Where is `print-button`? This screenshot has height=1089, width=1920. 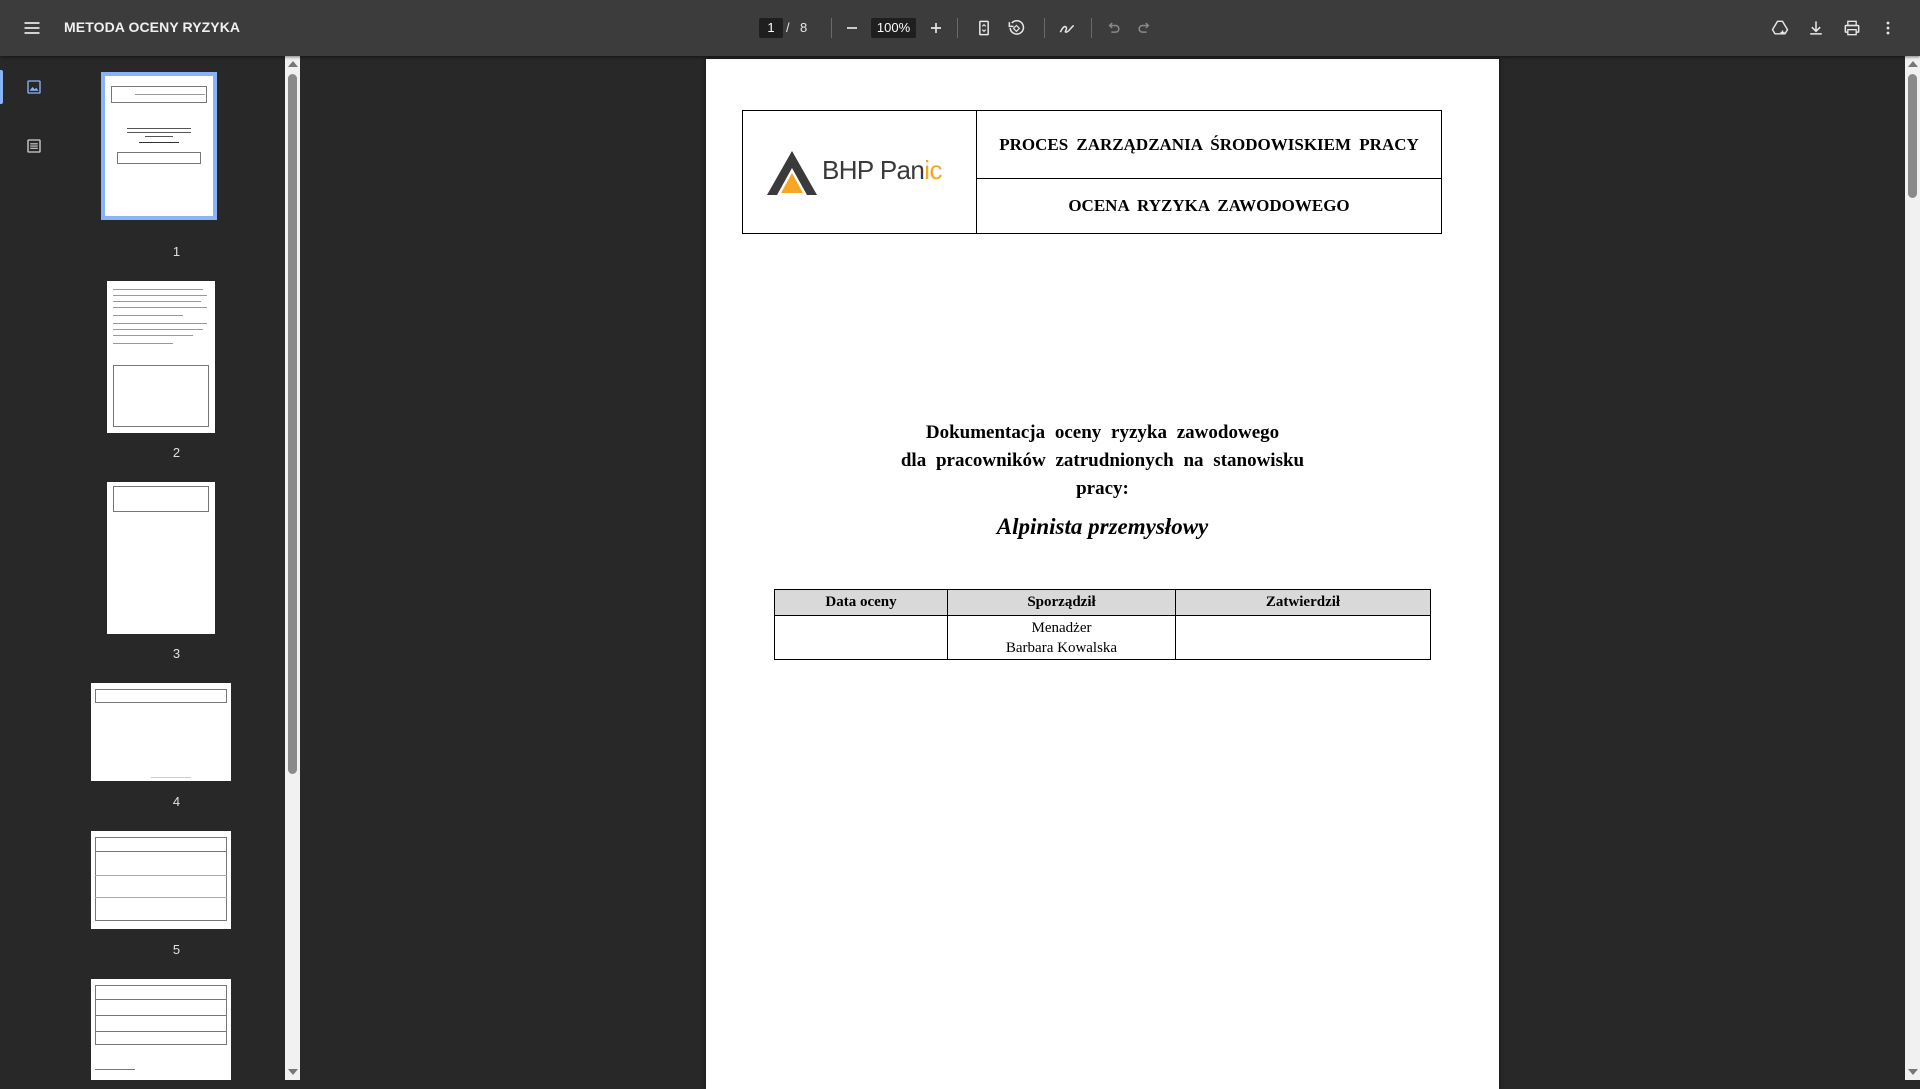 print-button is located at coordinates (1852, 28).